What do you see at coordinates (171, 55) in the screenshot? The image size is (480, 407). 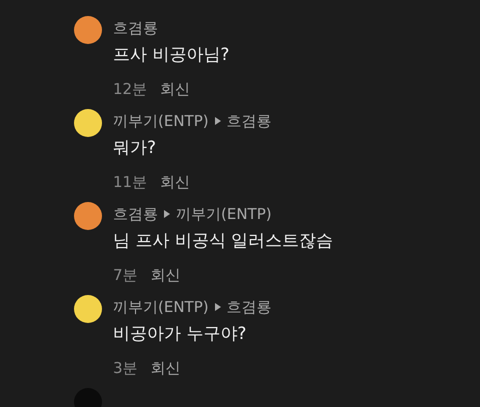 I see `comment-text: 프사 비공아님?` at bounding box center [171, 55].